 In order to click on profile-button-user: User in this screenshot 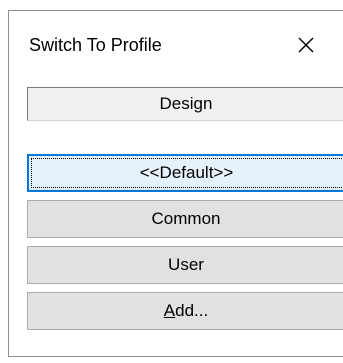, I will do `click(185, 265)`.